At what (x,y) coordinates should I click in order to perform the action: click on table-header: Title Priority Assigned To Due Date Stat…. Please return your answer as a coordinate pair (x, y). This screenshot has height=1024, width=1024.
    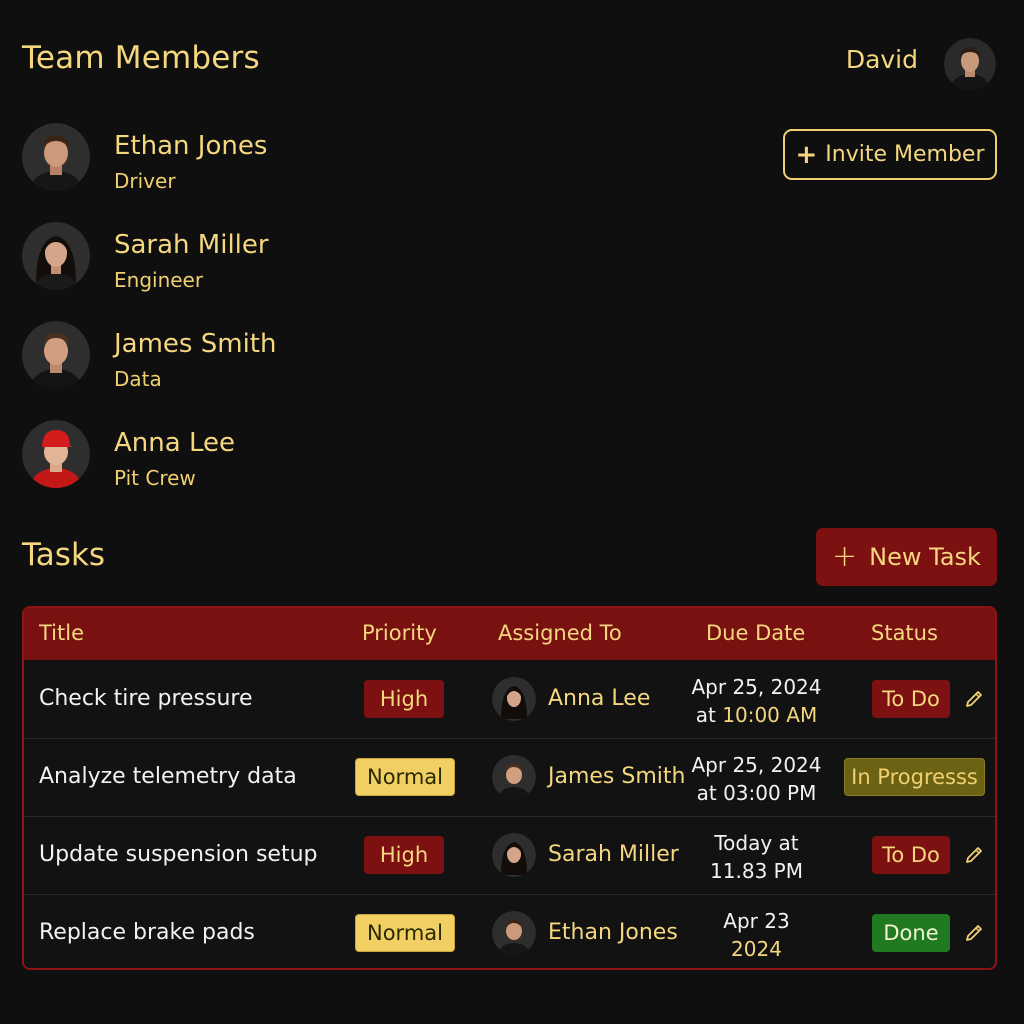
    Looking at the image, I should click on (509, 634).